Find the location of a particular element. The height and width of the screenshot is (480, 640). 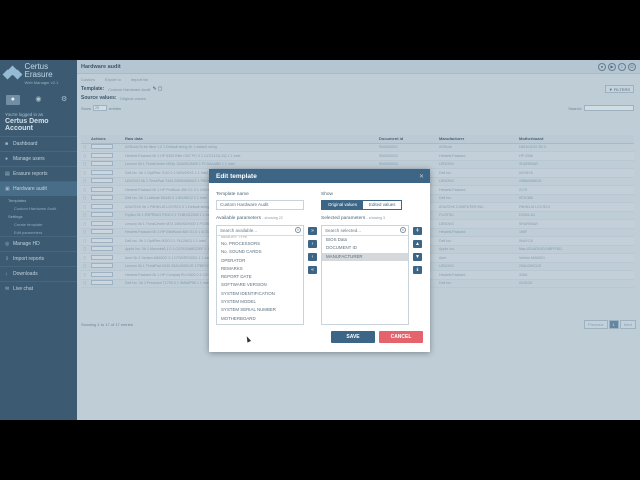

selected-search-input: Search selected... ✕ is located at coordinates (365, 231).